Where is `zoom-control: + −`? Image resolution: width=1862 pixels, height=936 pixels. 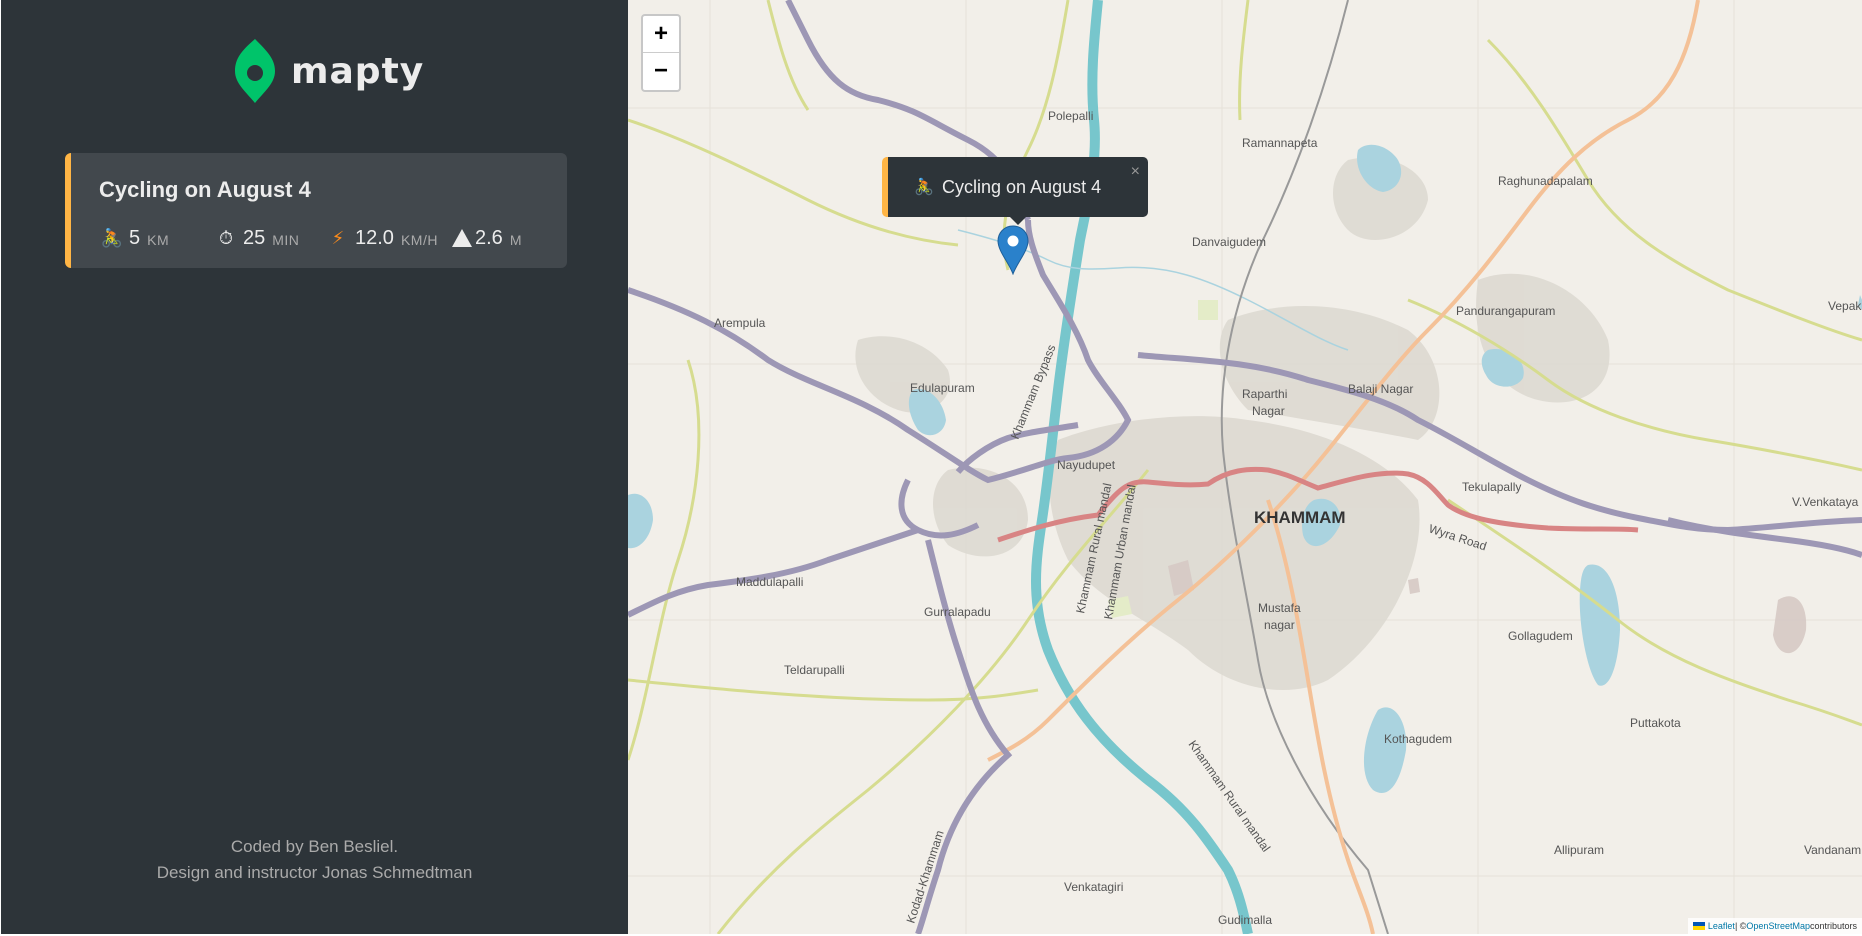
zoom-control: + − is located at coordinates (661, 53).